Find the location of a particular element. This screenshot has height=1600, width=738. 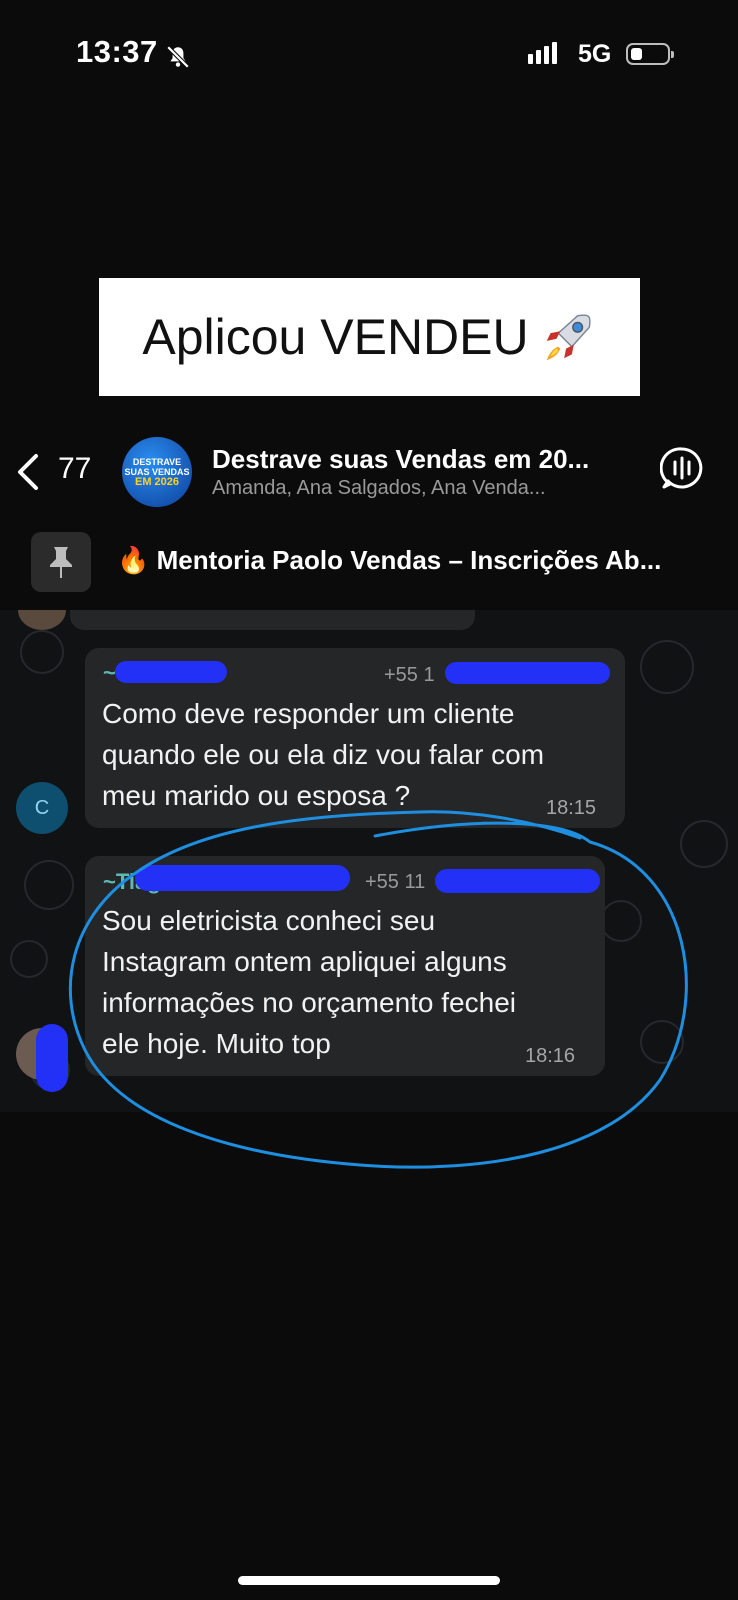

home-indicator is located at coordinates (369, 1580).